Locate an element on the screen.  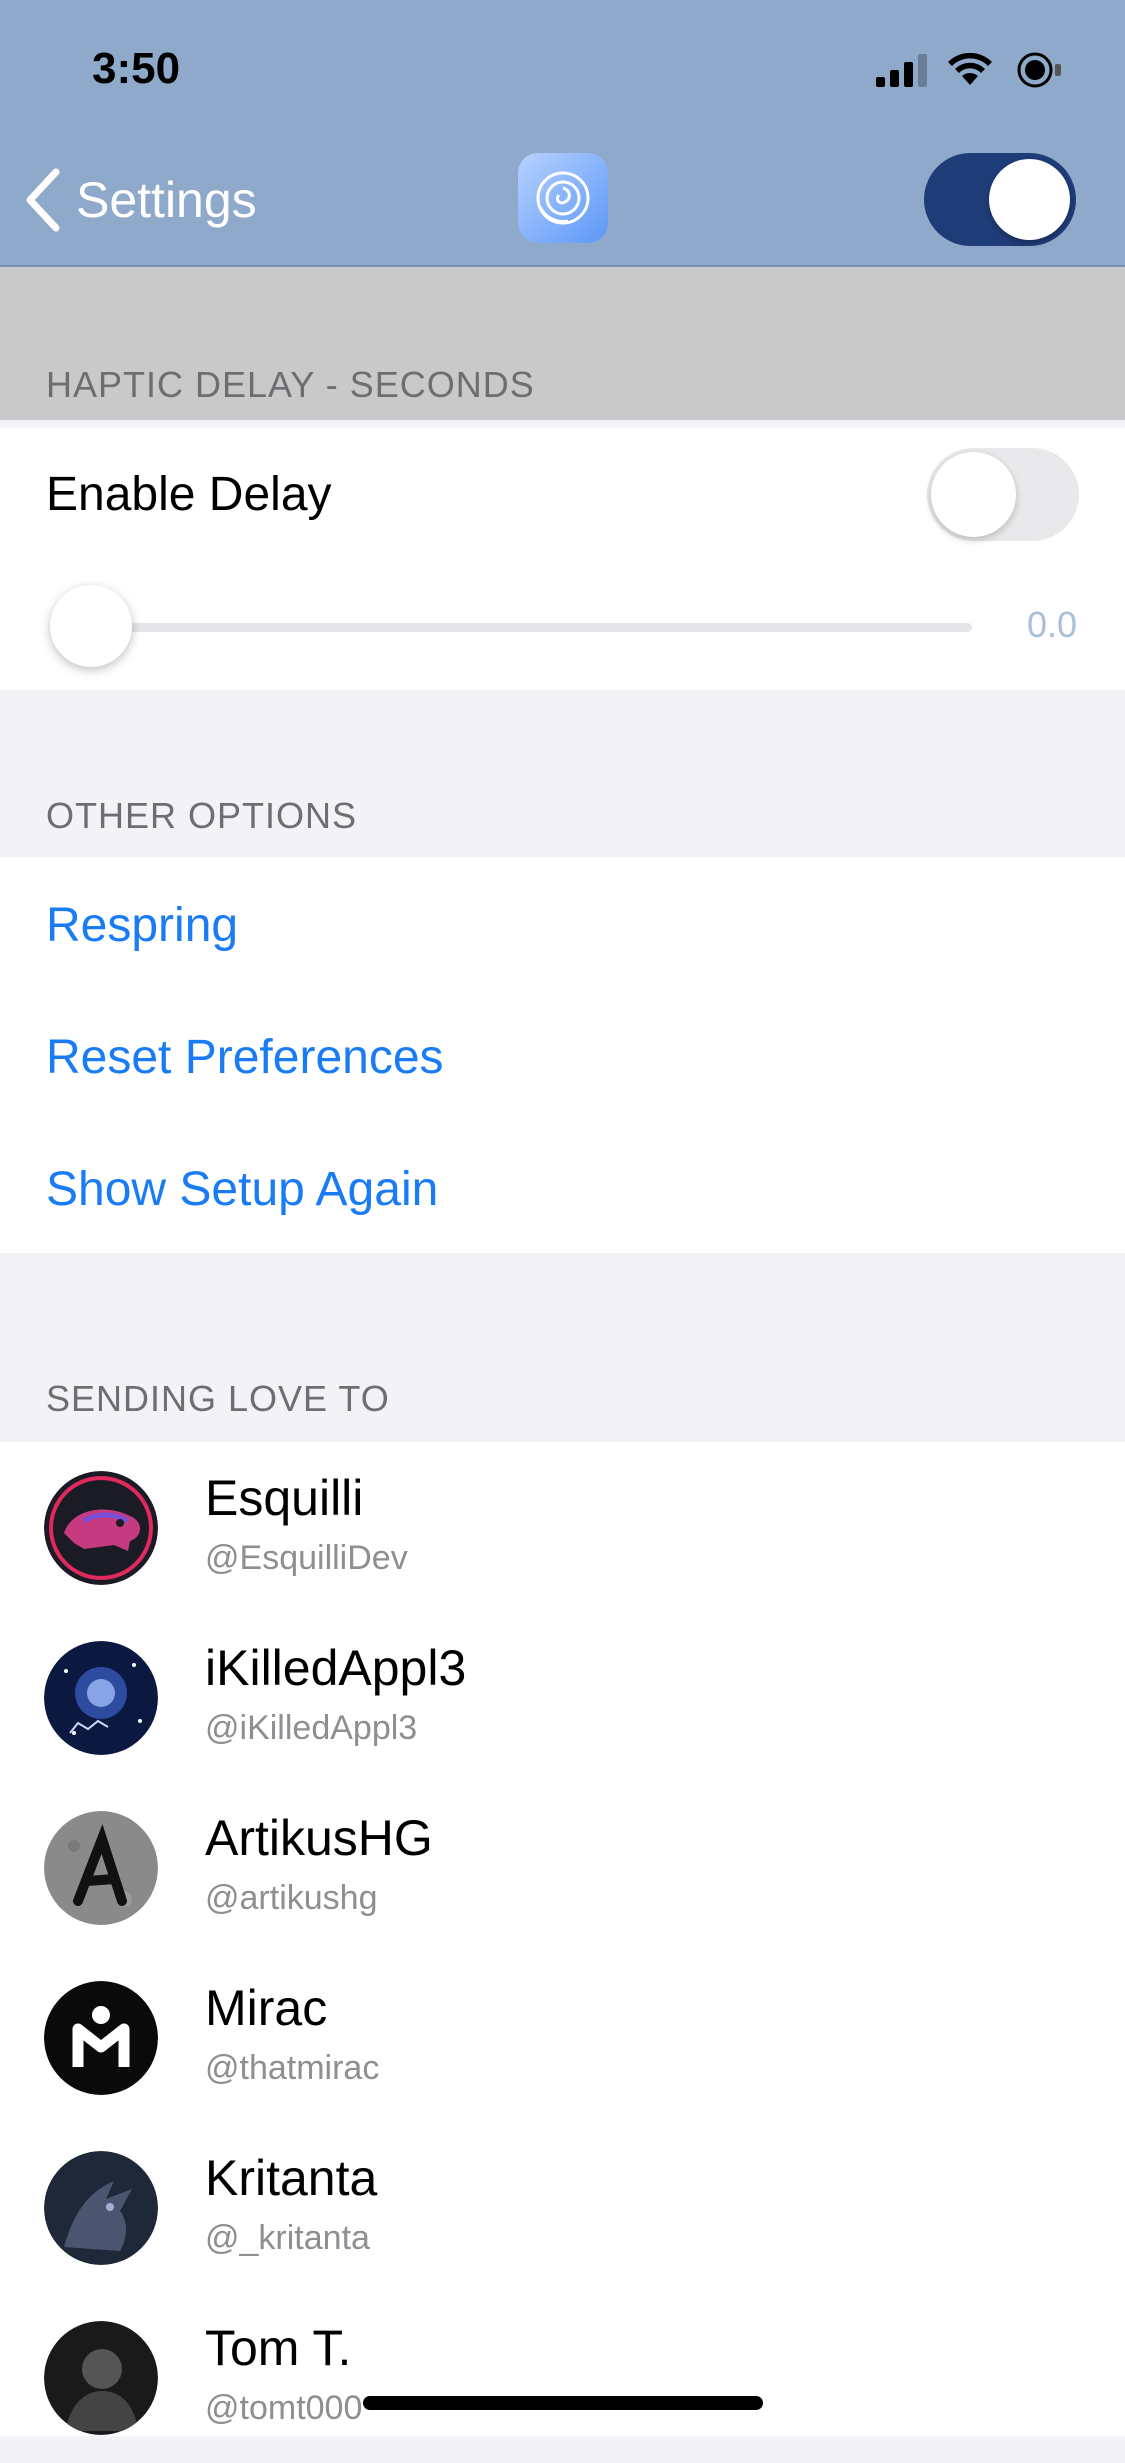
show-setup-again-button: Show Setup Again is located at coordinates (242, 1189).